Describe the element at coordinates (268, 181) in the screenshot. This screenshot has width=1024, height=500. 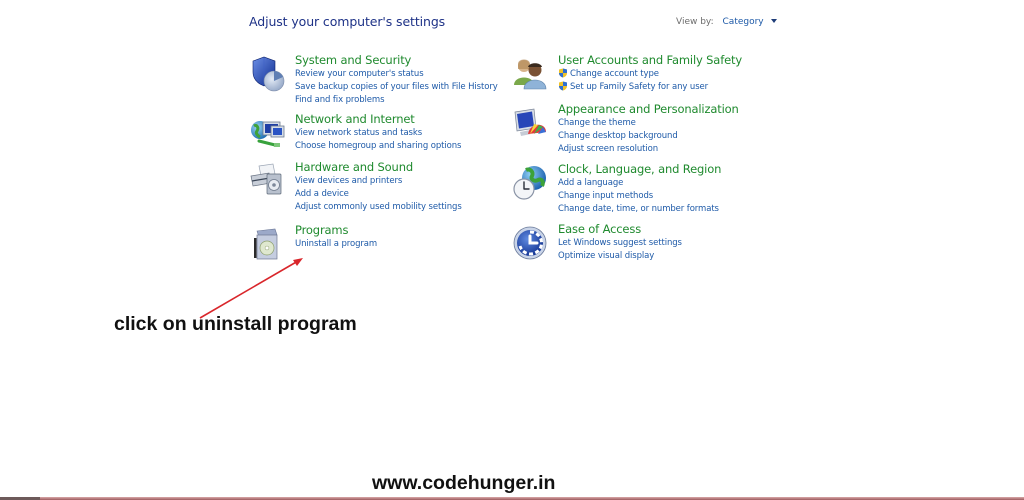
I see `printer-speaker-icon` at that location.